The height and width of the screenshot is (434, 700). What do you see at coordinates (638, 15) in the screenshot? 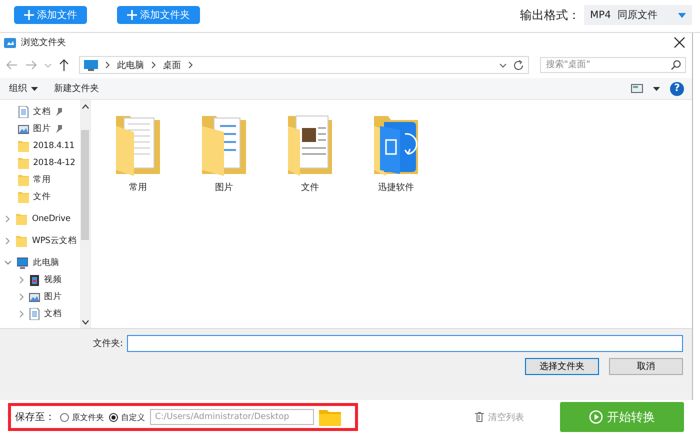
I see `output-format-dropdown: MP4 同原文件` at bounding box center [638, 15].